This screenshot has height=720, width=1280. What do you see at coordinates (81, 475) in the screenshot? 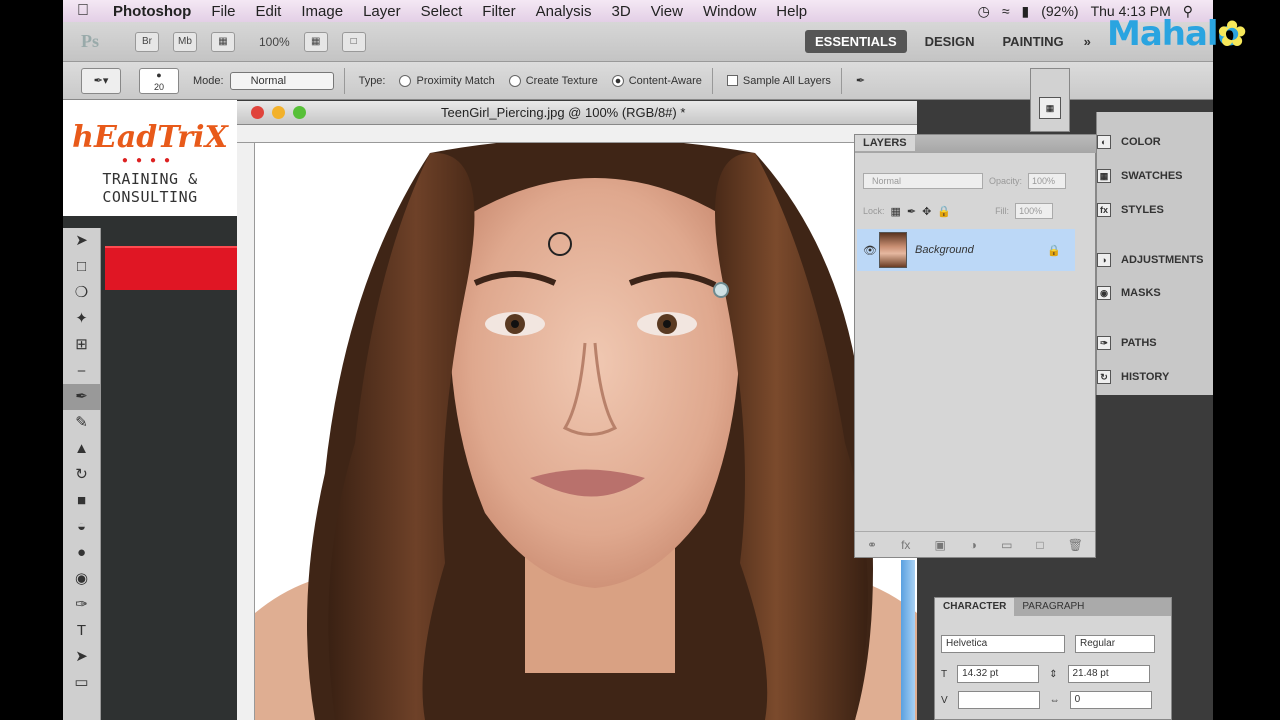
I see `history-brush-tool-icon: ↻` at bounding box center [81, 475].